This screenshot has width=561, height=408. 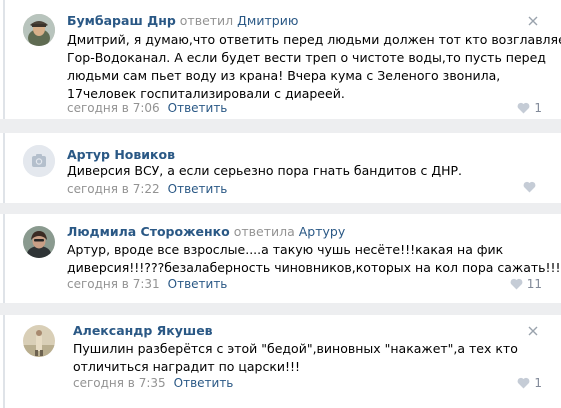 I want to click on author-name: Артур Новиков, so click(x=121, y=154).